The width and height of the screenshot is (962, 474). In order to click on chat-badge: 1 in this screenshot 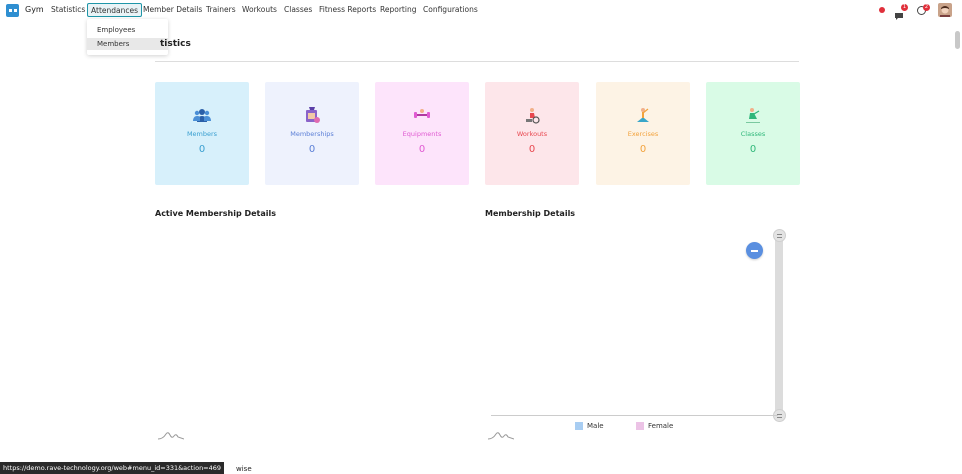, I will do `click(904, 7)`.